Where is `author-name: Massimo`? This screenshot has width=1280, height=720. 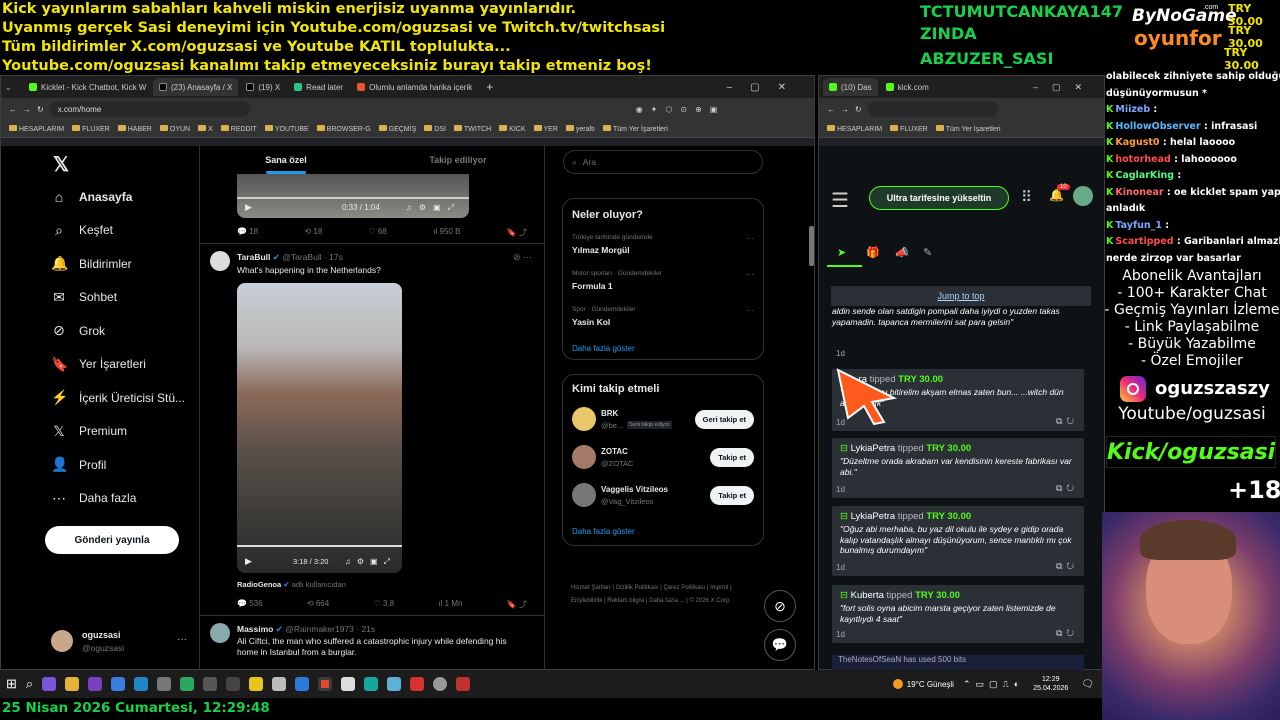
author-name: Massimo is located at coordinates (255, 629).